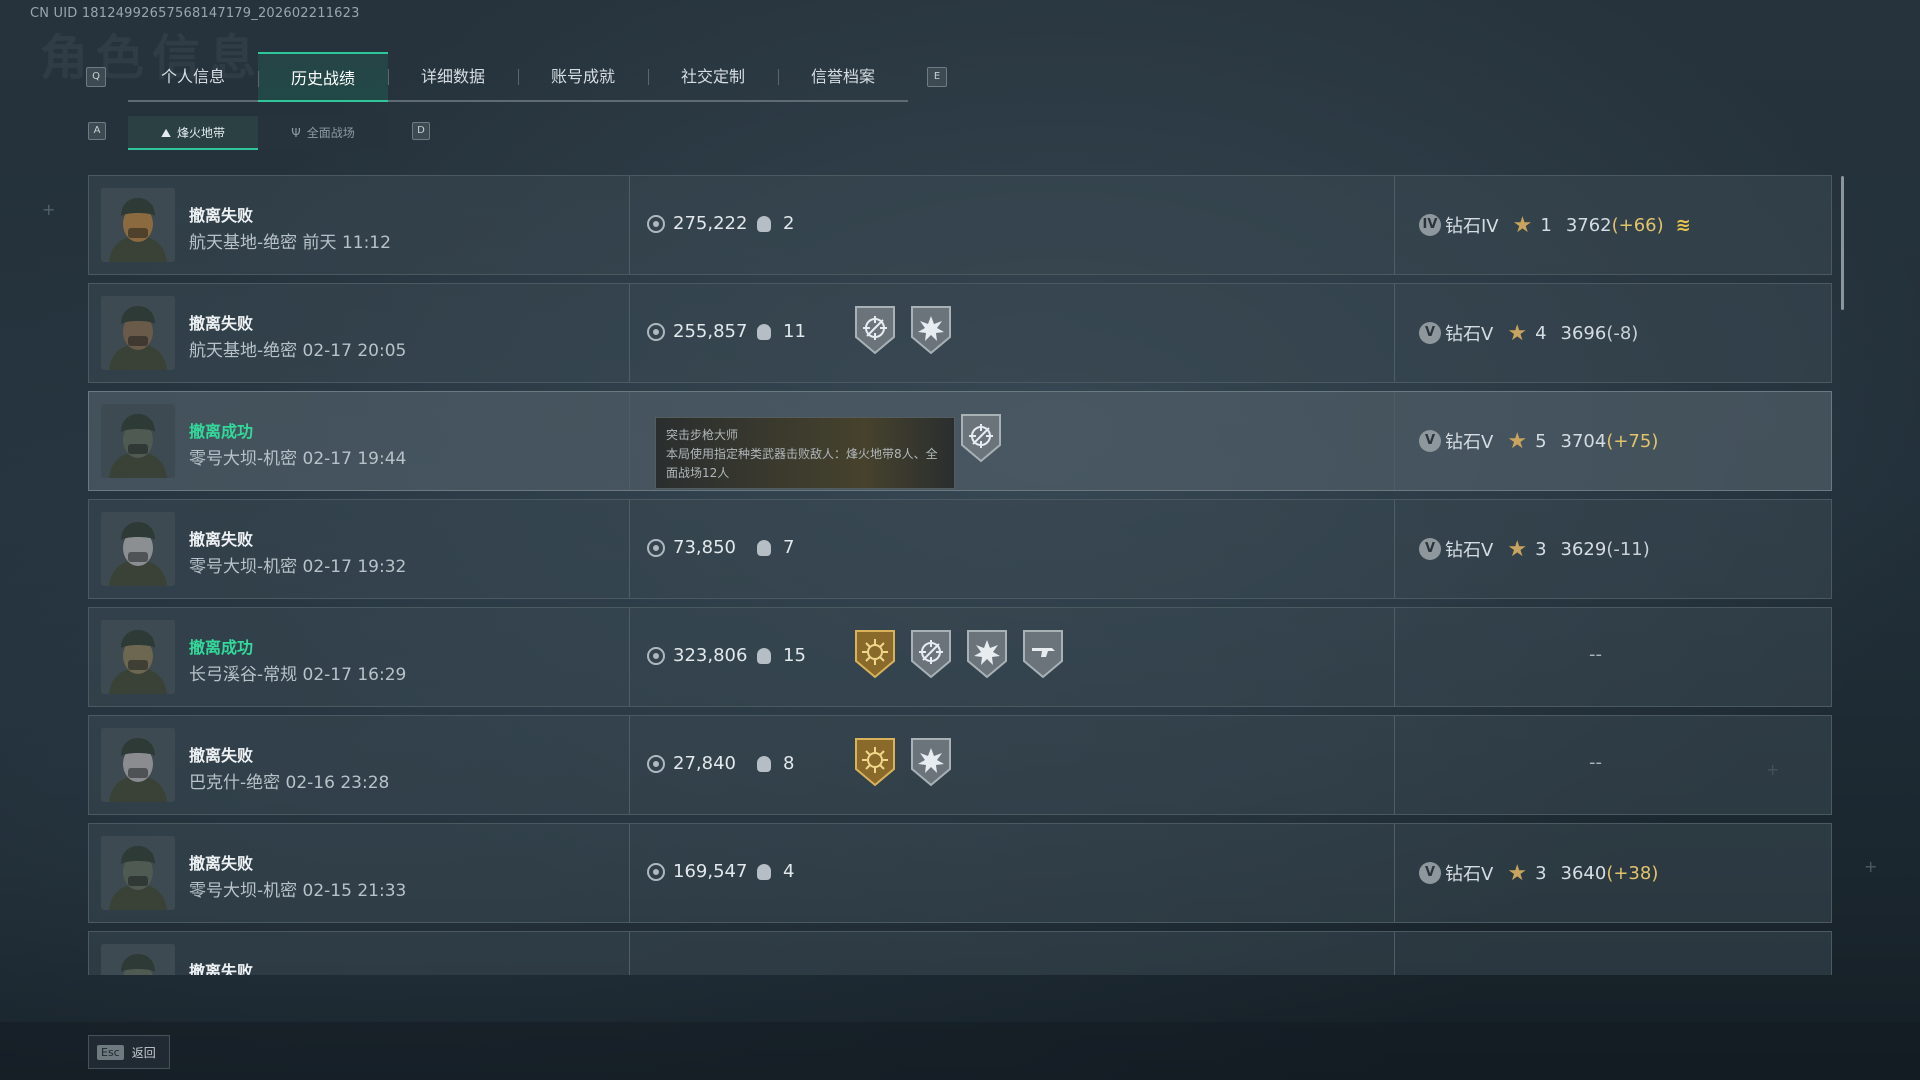 The height and width of the screenshot is (1080, 1920). Describe the element at coordinates (960, 1051) in the screenshot. I see `footer-bar` at that location.